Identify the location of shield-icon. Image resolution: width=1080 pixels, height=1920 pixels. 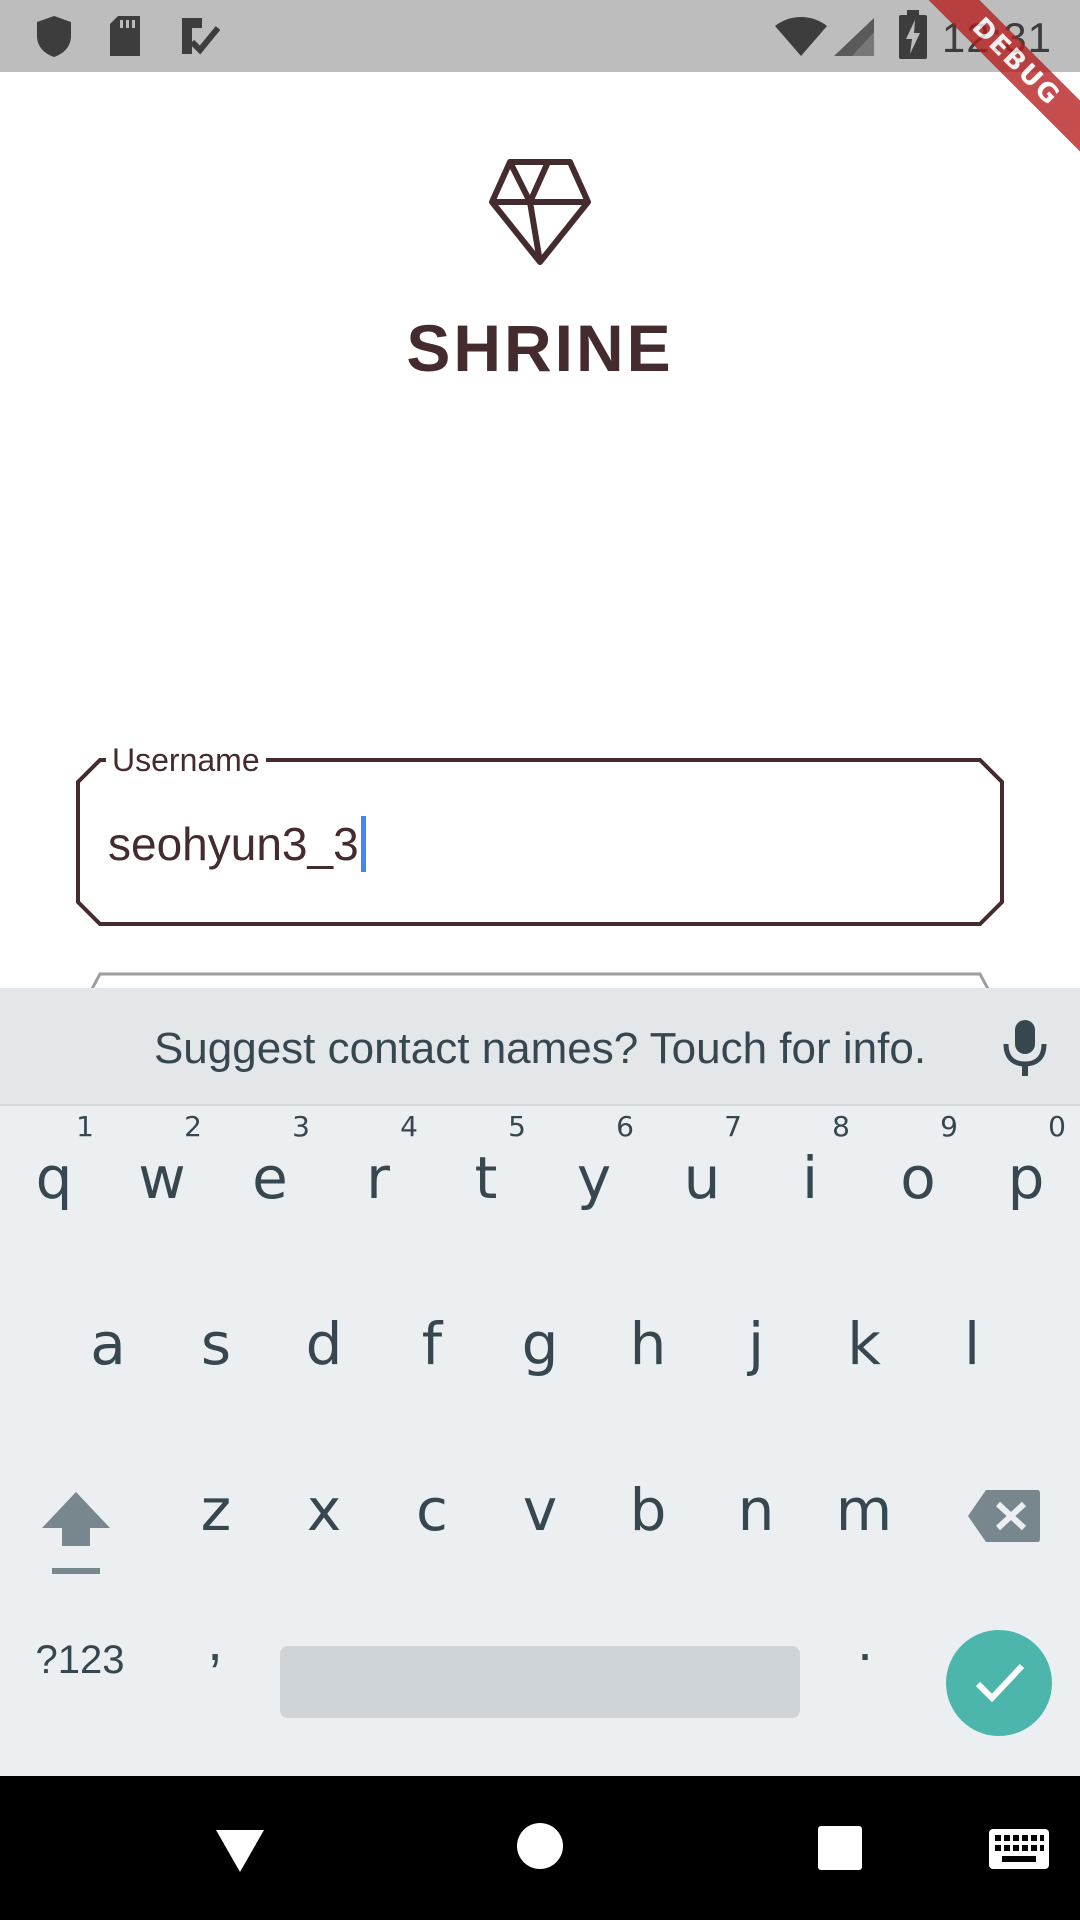
(54, 38).